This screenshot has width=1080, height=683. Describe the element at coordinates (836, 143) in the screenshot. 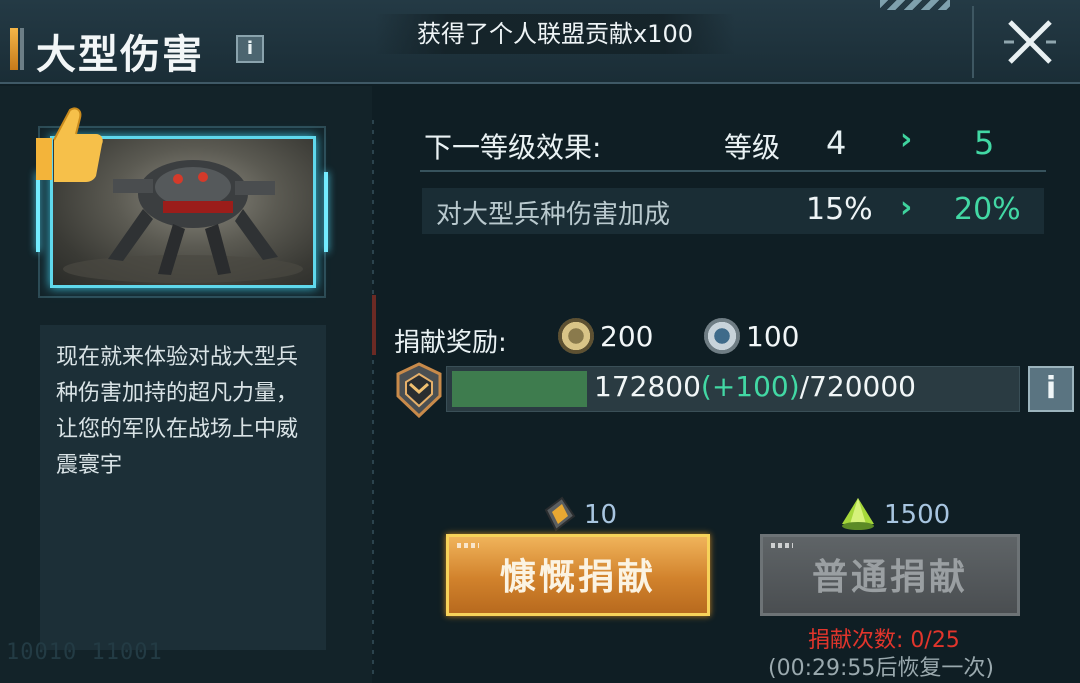

I see `current-level: 4` at that location.